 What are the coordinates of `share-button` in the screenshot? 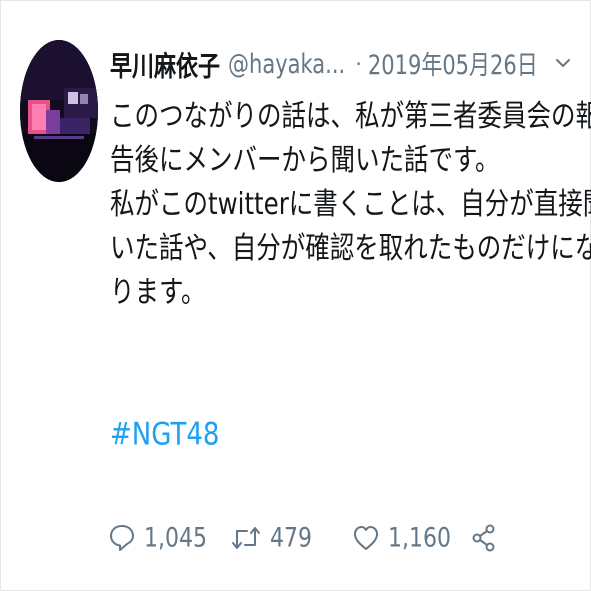 It's located at (484, 538).